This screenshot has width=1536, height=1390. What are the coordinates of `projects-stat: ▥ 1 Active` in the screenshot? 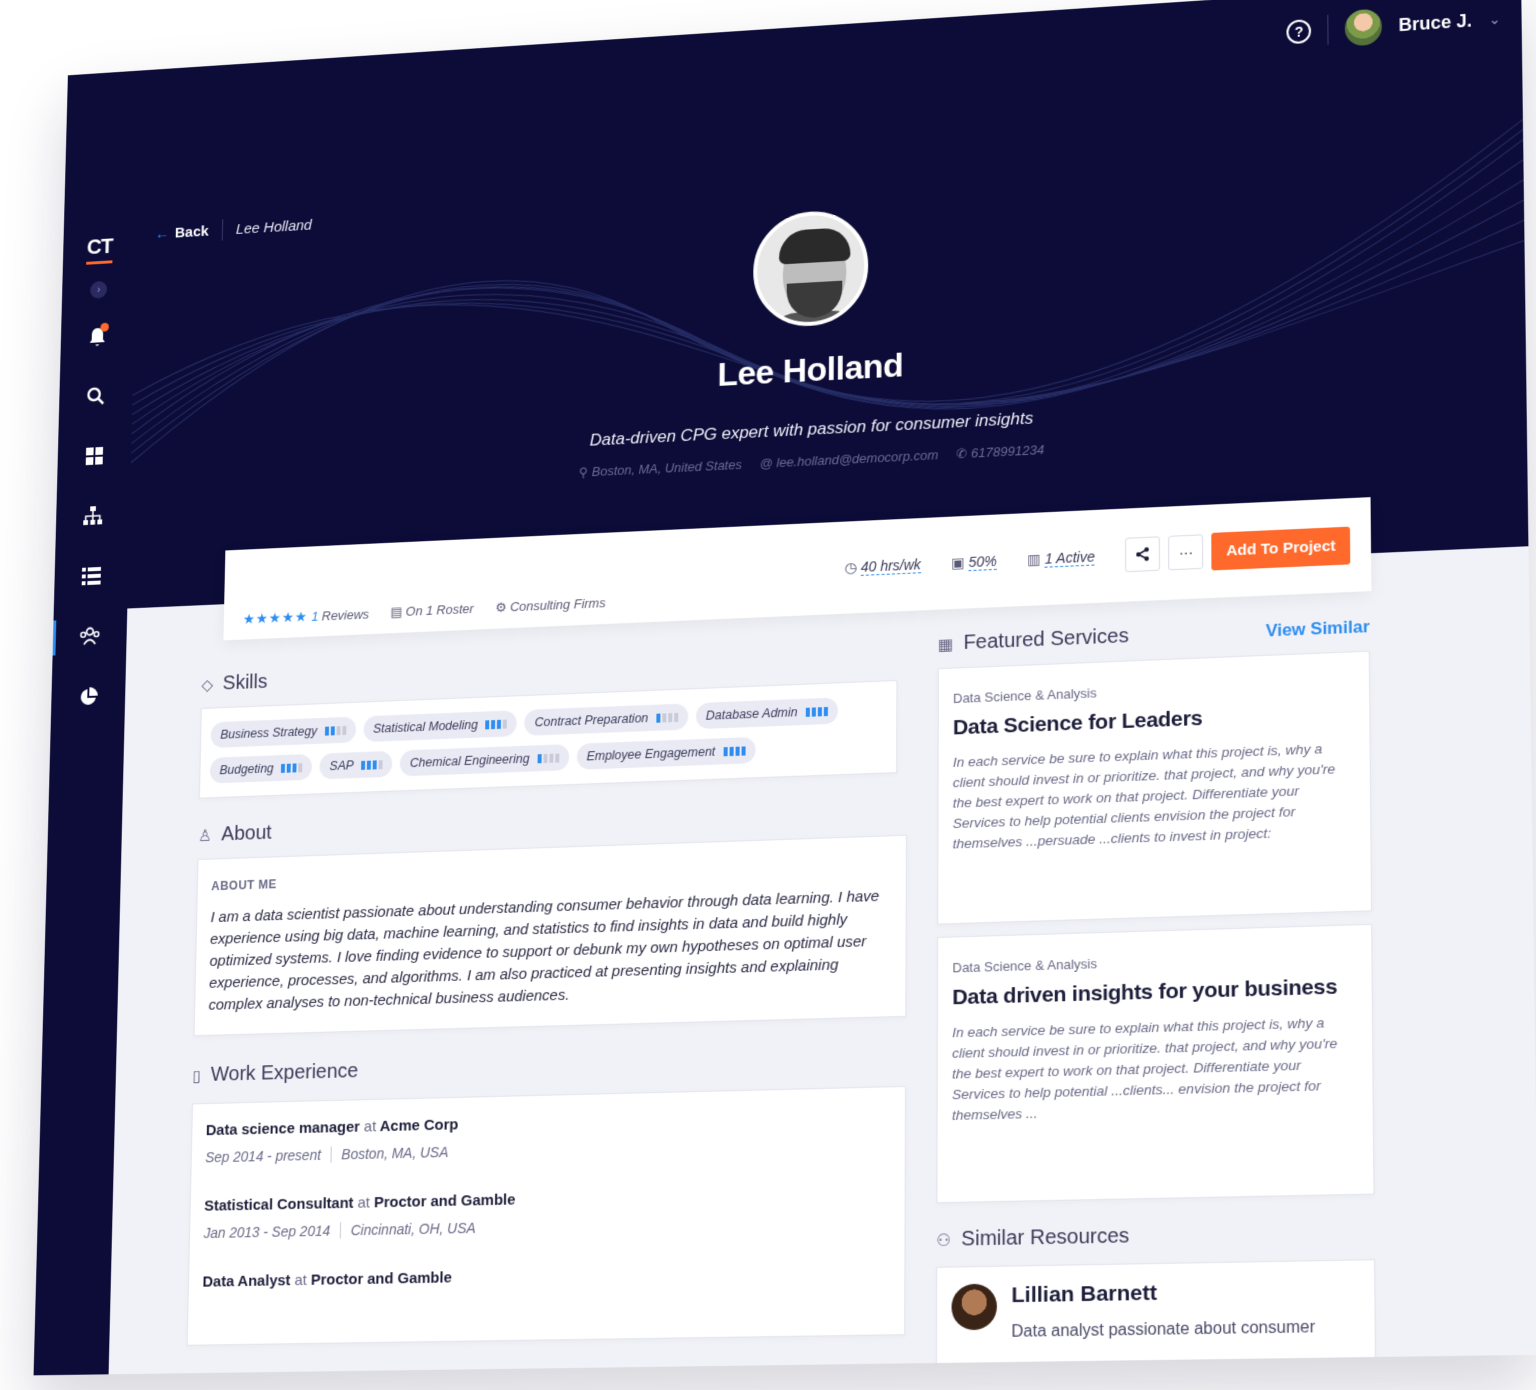 It's located at (1061, 557).